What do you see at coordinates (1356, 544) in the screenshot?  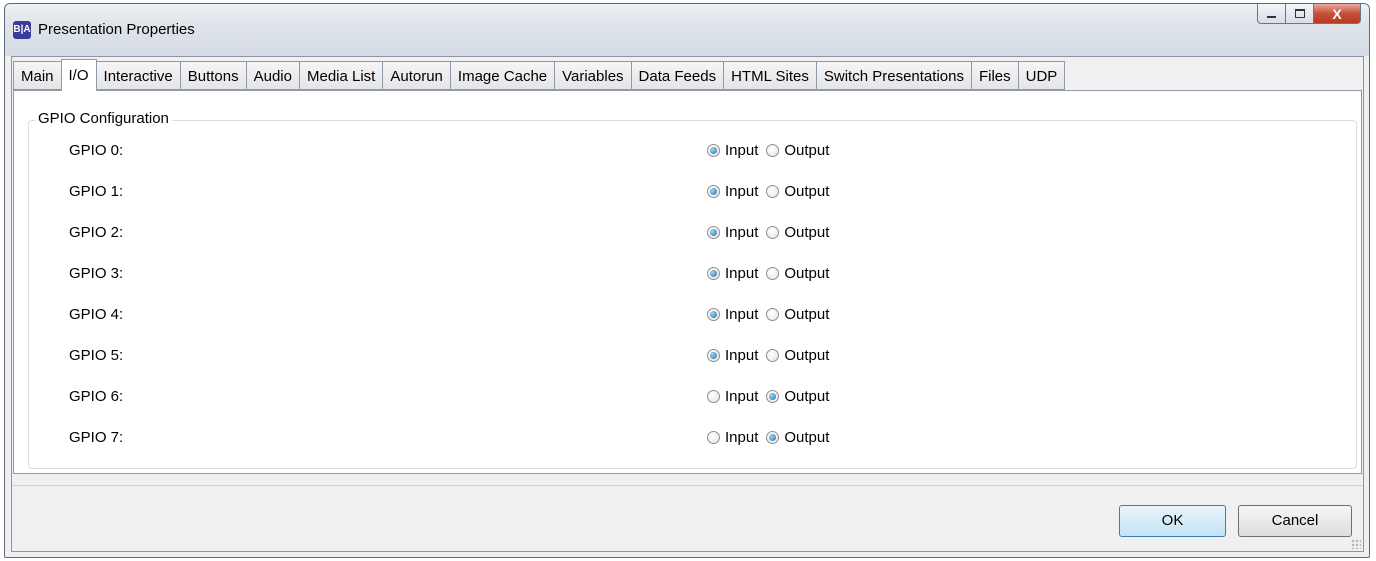 I see `resize-grip-icon` at bounding box center [1356, 544].